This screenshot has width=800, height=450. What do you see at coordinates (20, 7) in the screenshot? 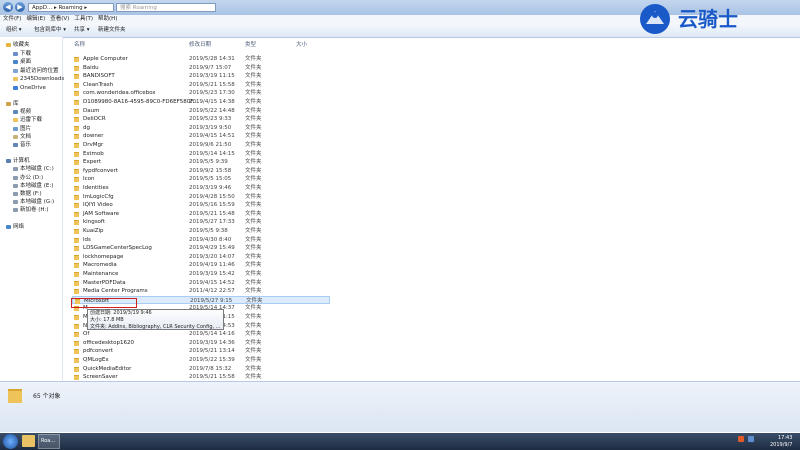
I see `forward-button: ▶` at bounding box center [20, 7].